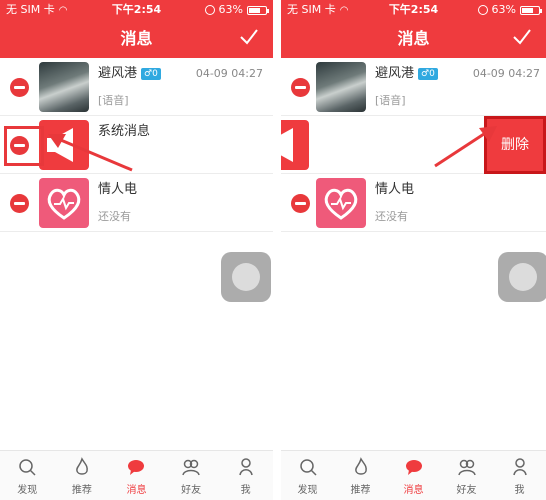  What do you see at coordinates (24, 146) in the screenshot?
I see `highlight-box` at bounding box center [24, 146].